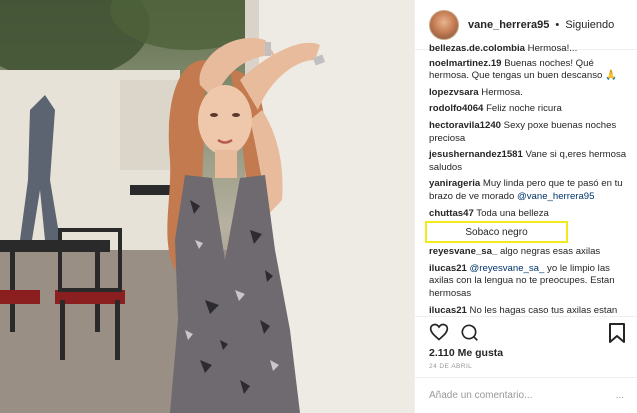  What do you see at coordinates (502, 92) in the screenshot?
I see `comment-text: Hermosa.` at bounding box center [502, 92].